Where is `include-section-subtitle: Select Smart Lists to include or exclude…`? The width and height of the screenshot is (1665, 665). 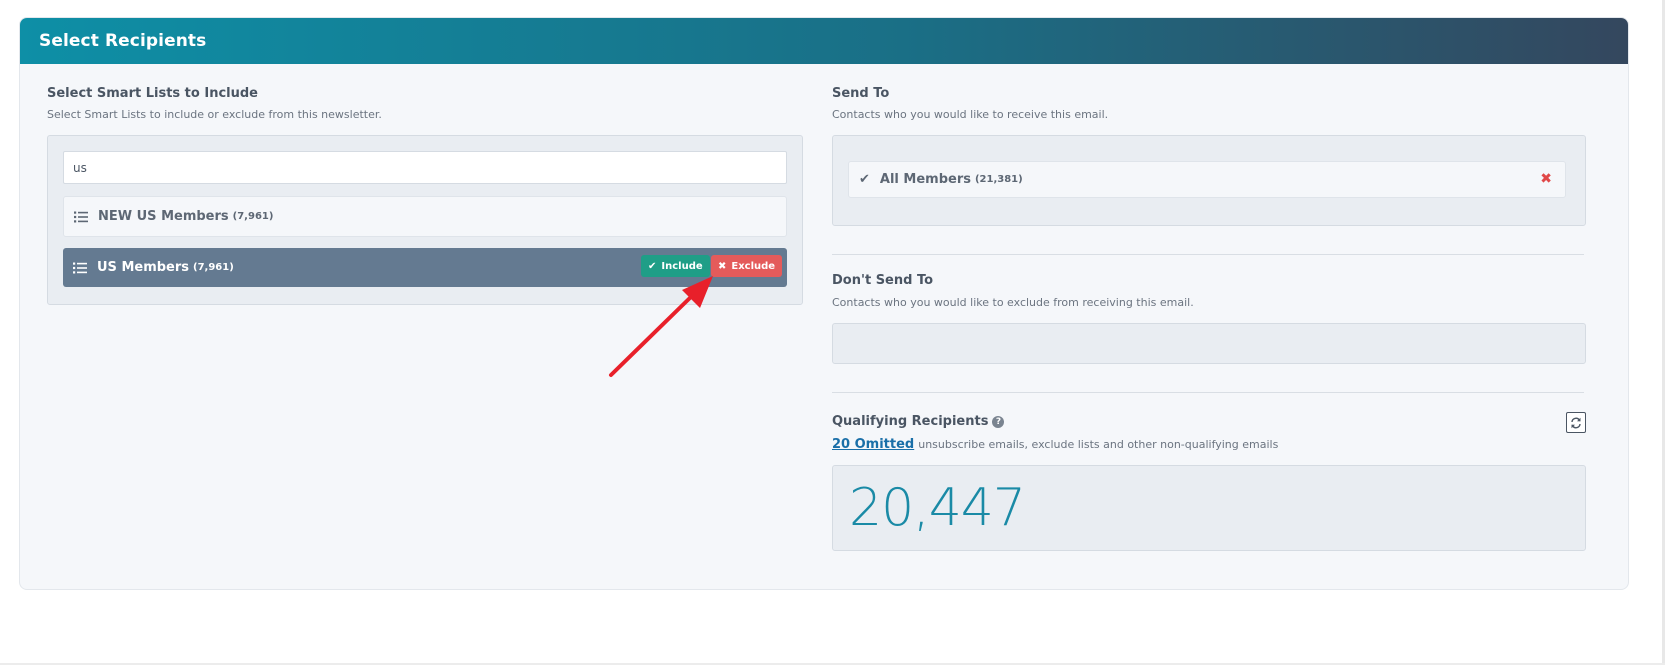
include-section-subtitle: Select Smart Lists to include or exclude… is located at coordinates (214, 114).